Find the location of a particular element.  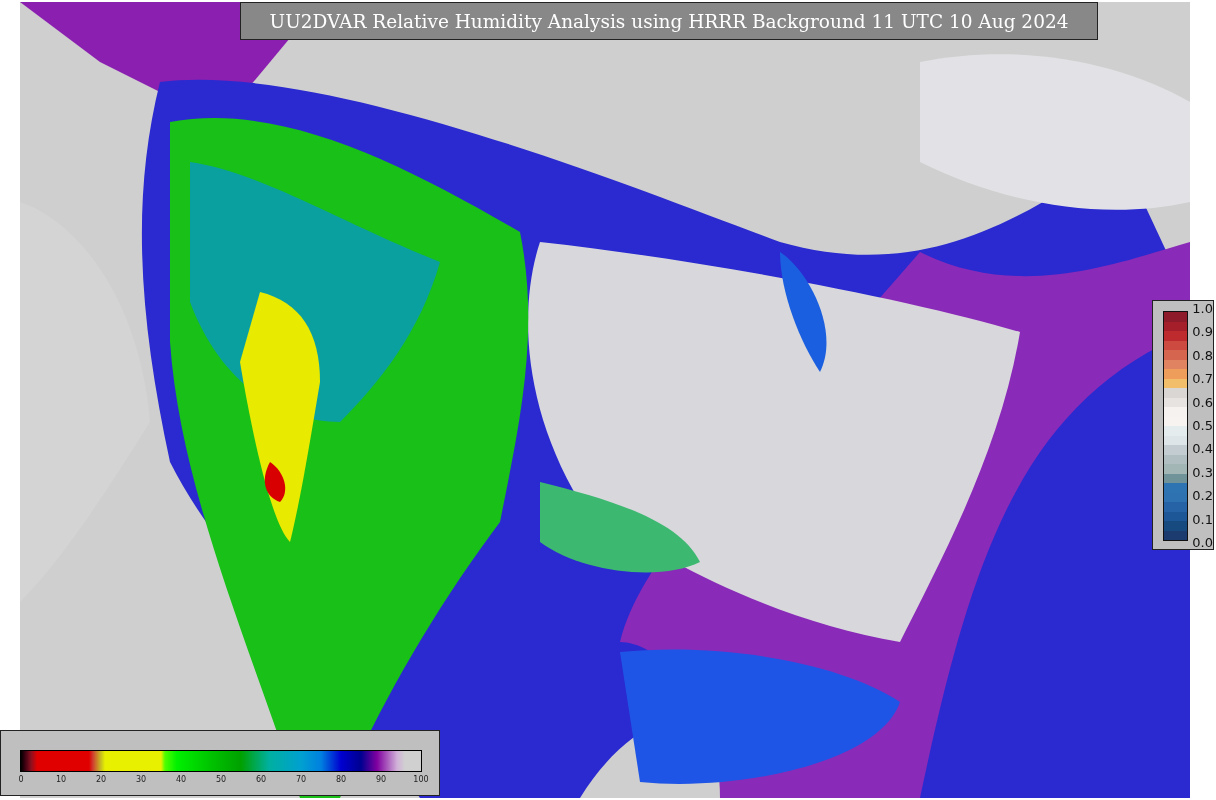

tick-label: 0.7 is located at coordinates (1202, 379).